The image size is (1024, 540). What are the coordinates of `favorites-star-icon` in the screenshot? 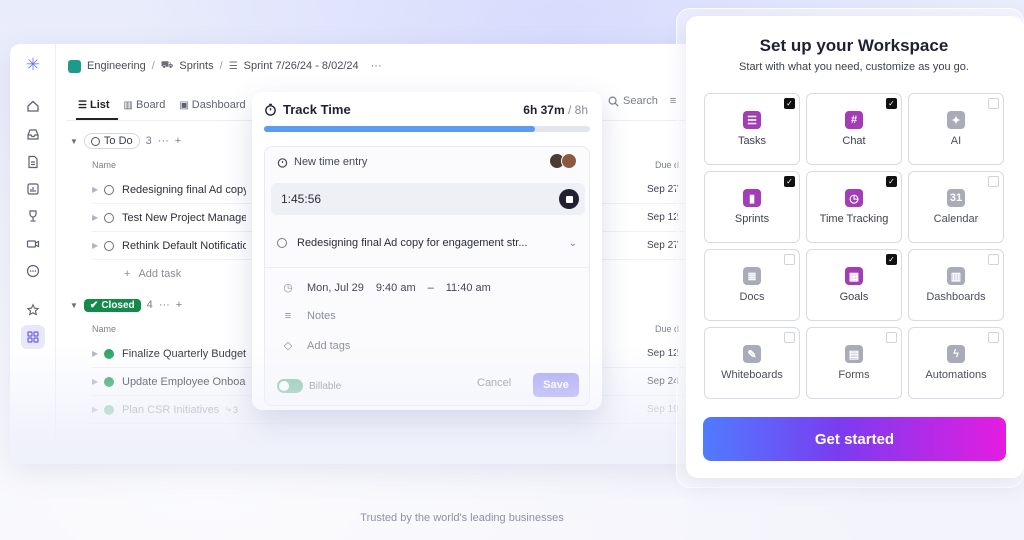 It's located at (33, 310).